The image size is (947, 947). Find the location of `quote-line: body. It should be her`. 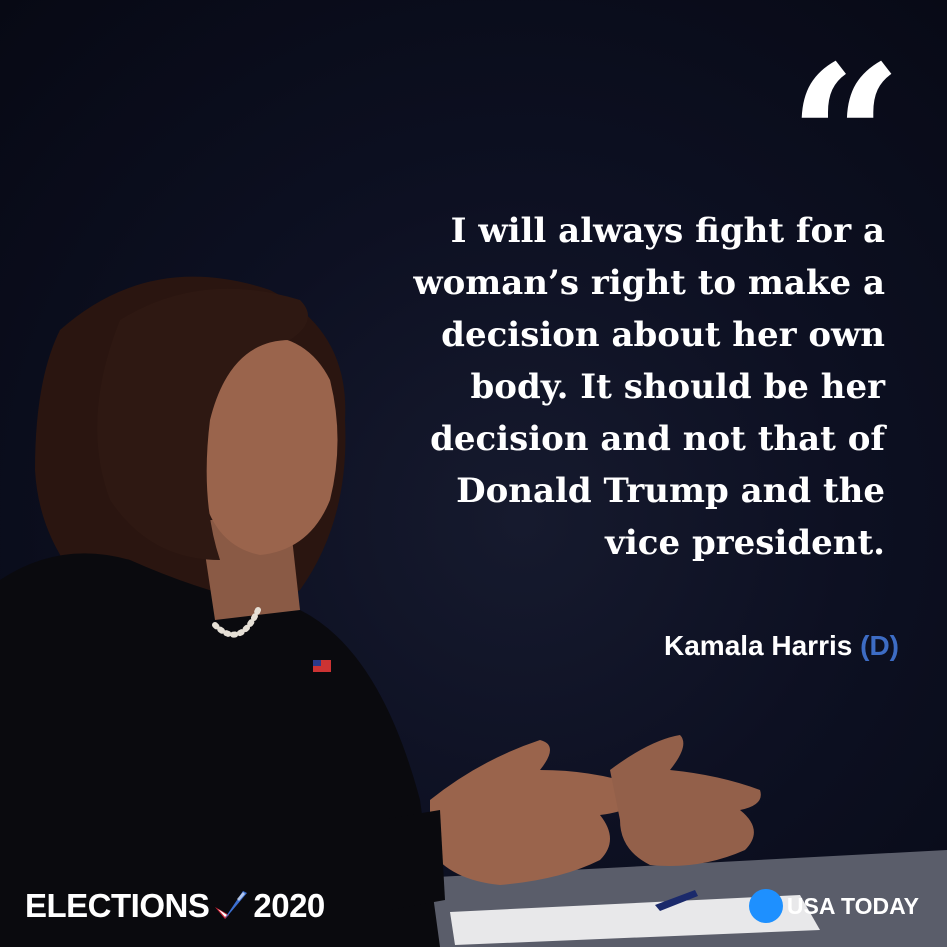

quote-line: body. It should be her is located at coordinates (678, 387).